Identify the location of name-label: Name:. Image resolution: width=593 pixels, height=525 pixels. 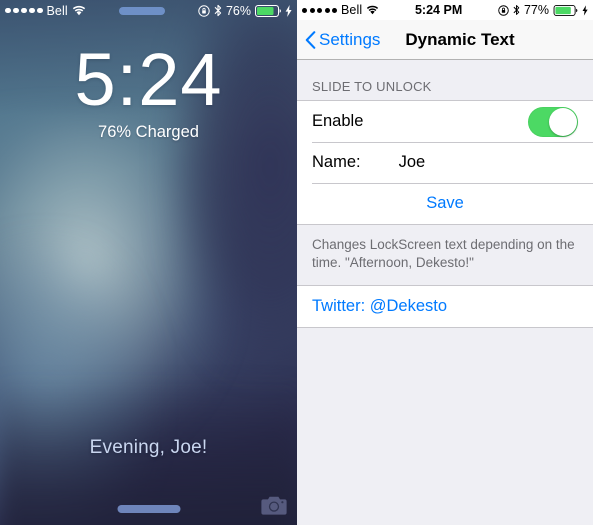
(336, 162).